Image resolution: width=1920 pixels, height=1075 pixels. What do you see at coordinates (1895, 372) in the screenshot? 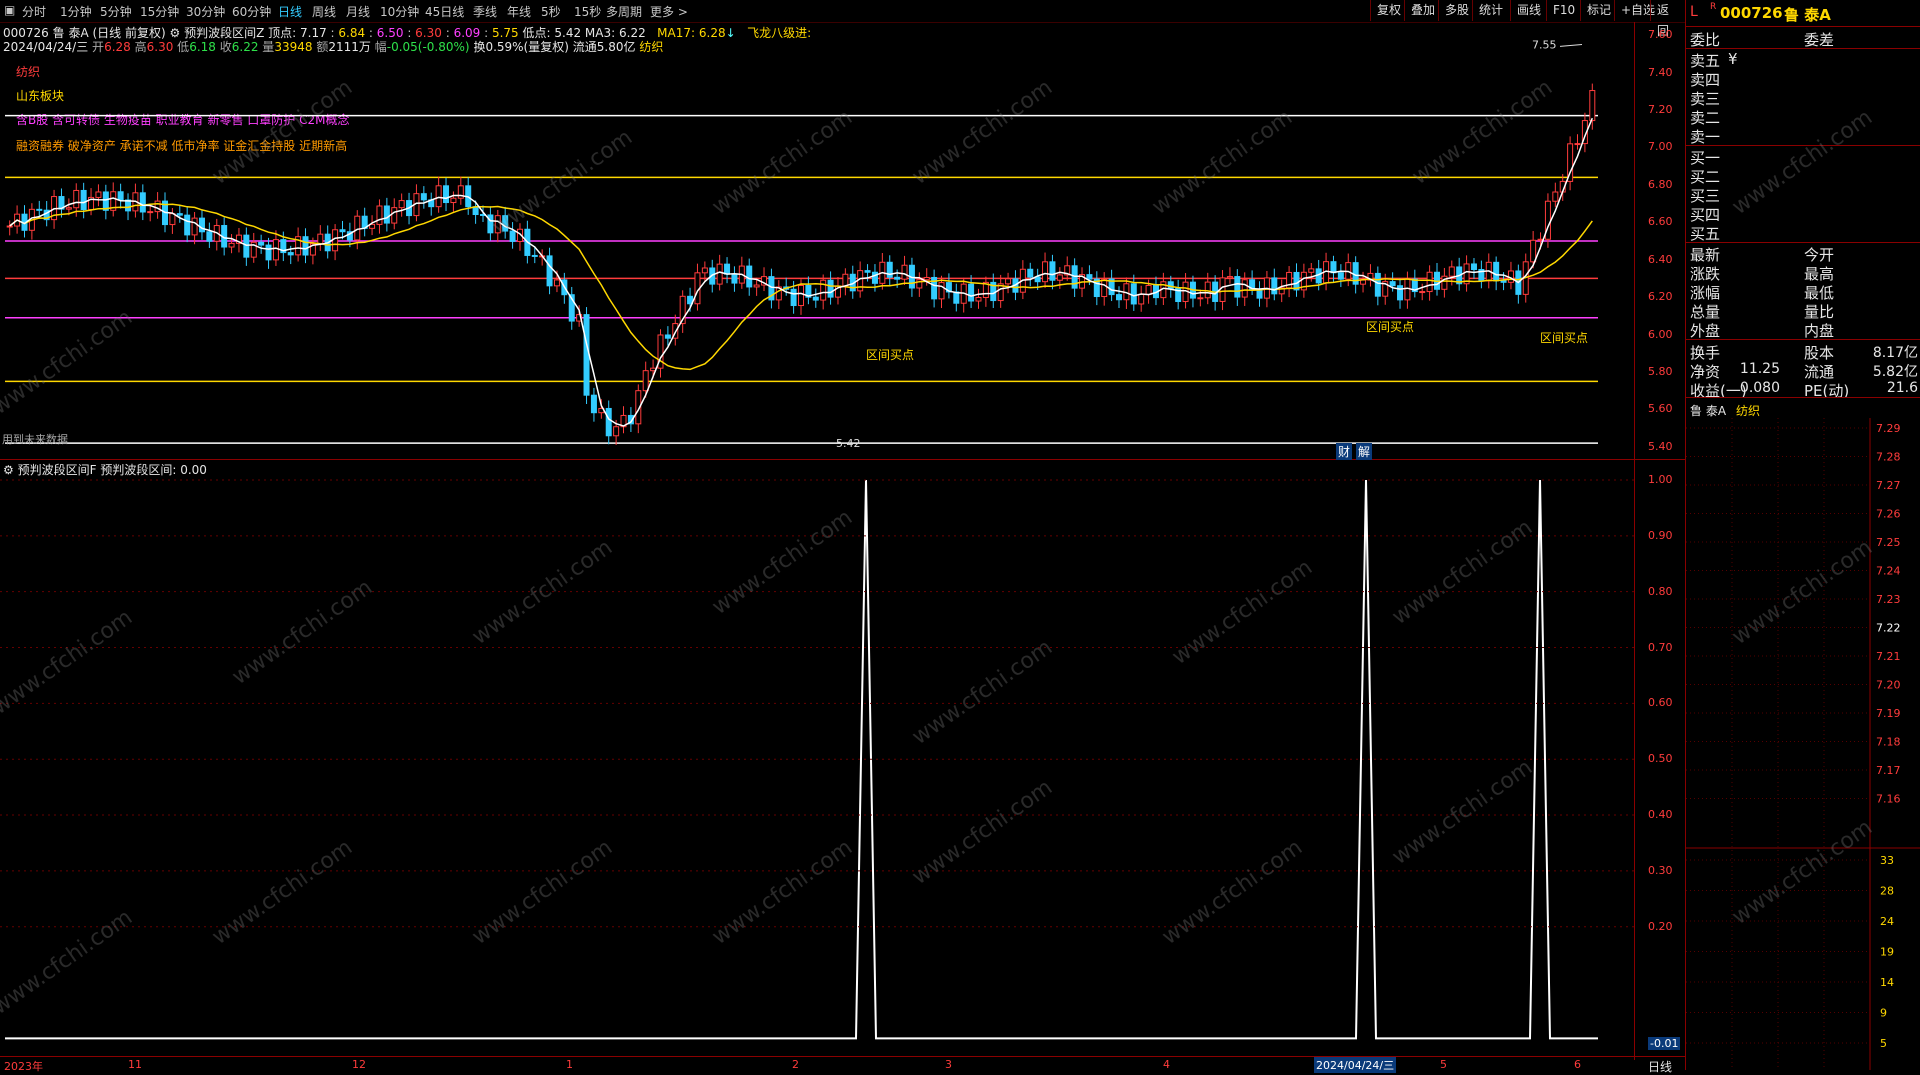
I see `fundamental-value: 5.82亿` at bounding box center [1895, 372].